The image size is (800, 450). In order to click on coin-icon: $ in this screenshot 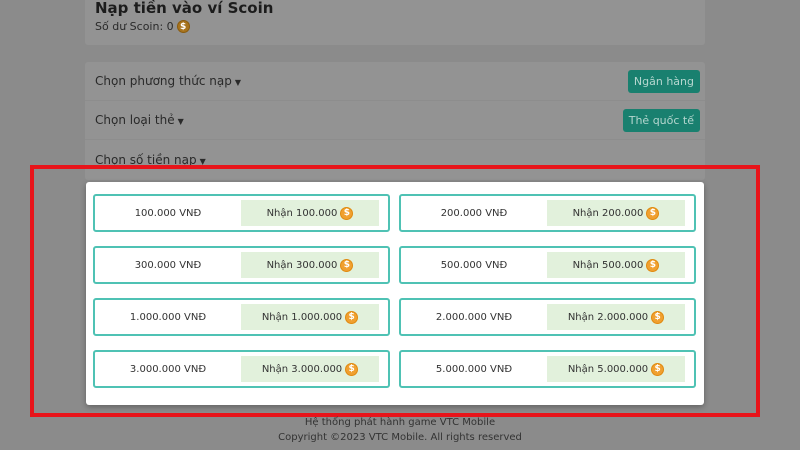, I will do `click(183, 26)`.